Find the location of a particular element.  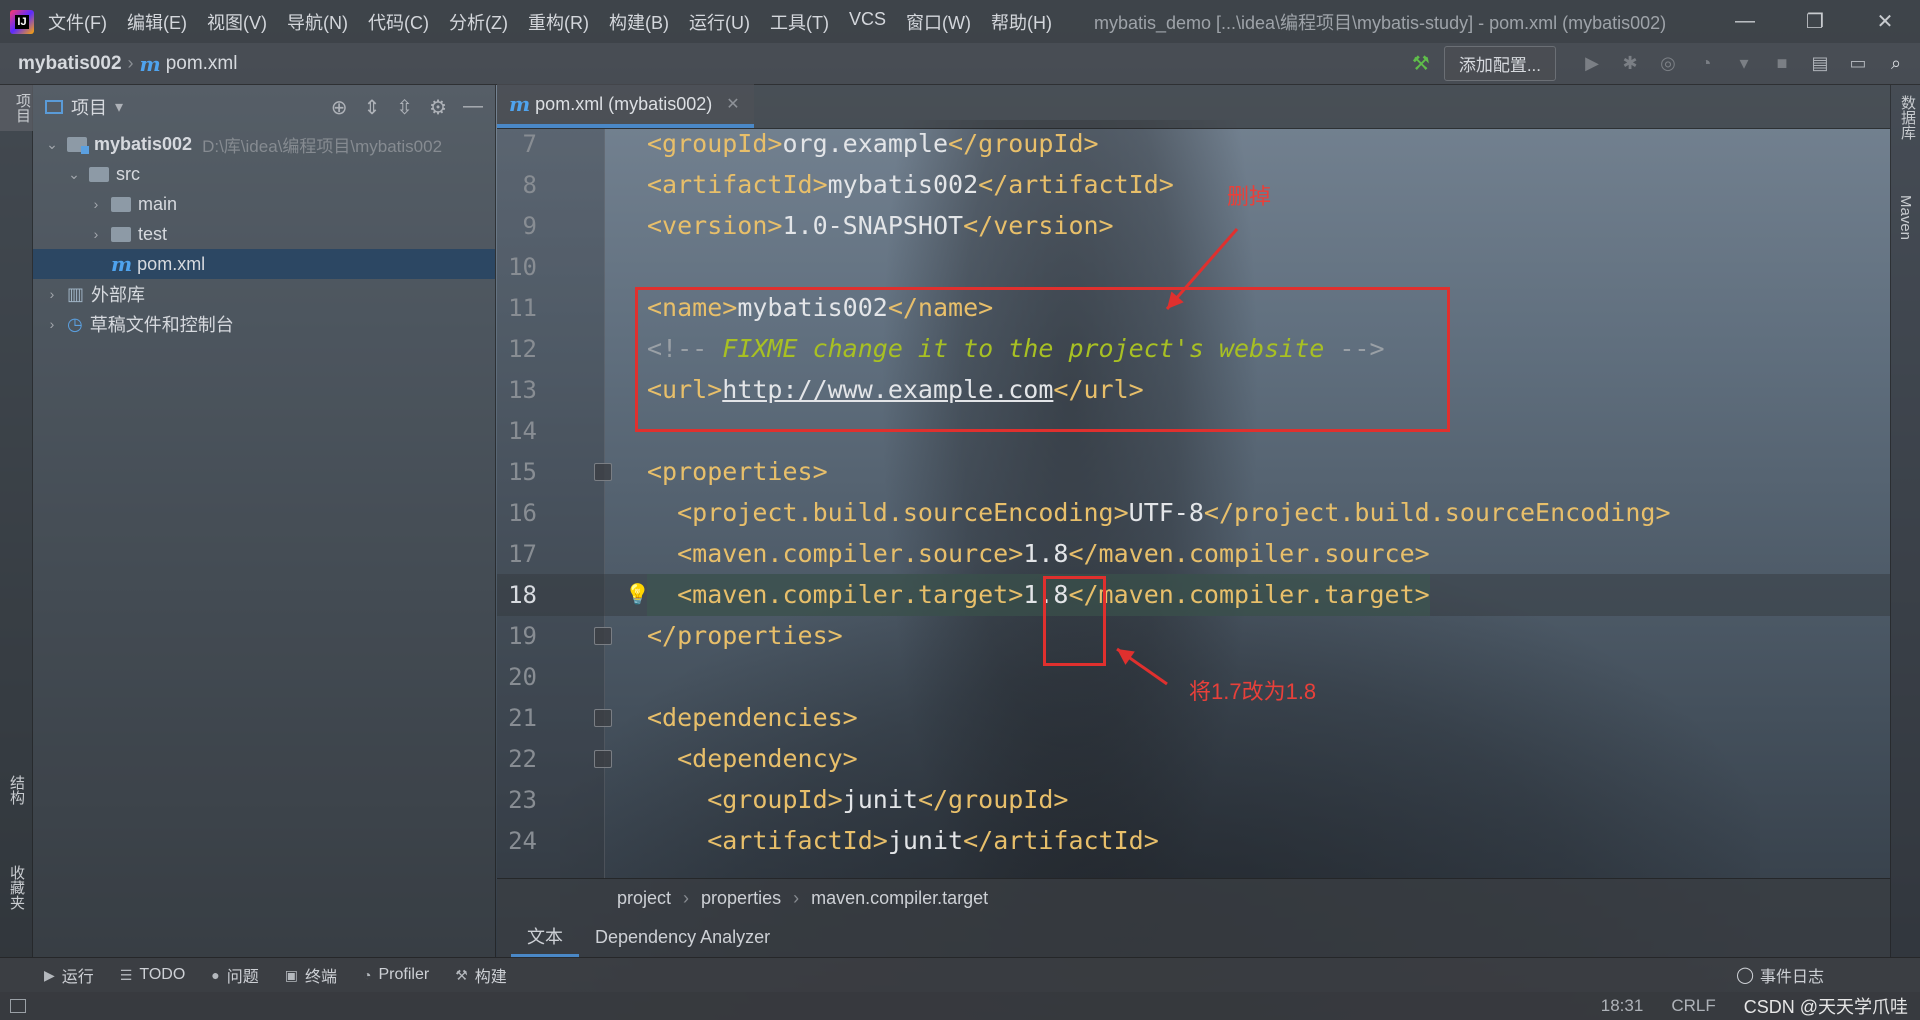

code-line: 8 <artifactId>mybatis002</artifactId> is located at coordinates (1193, 185).